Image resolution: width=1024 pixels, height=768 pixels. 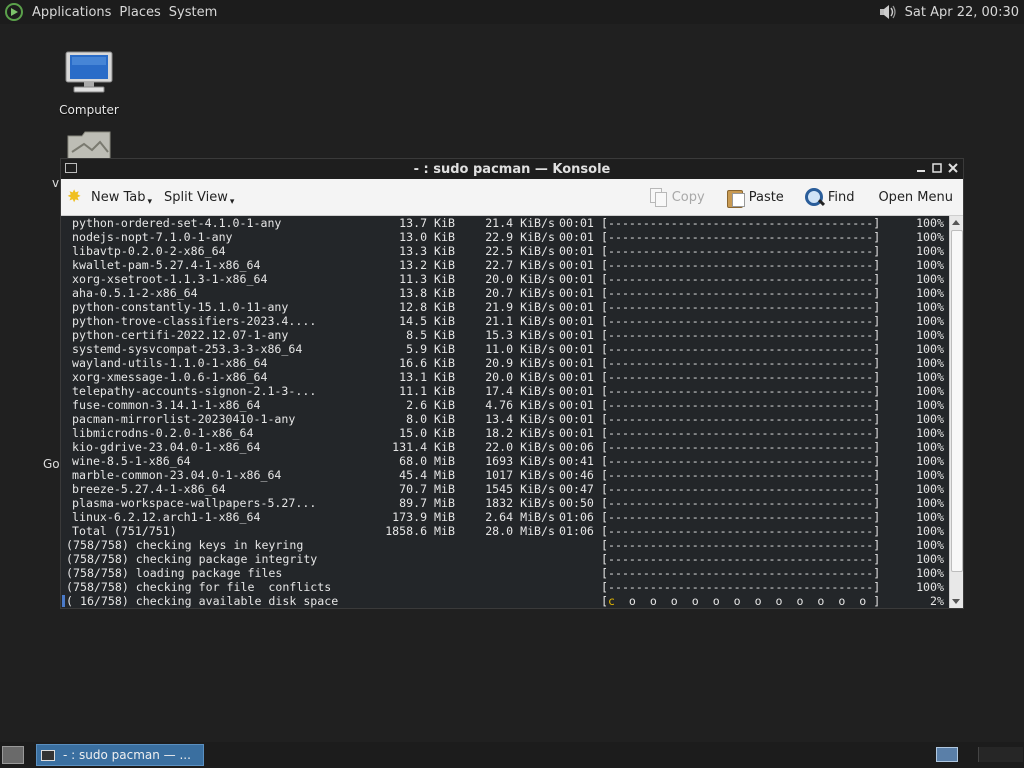 What do you see at coordinates (921, 168) in the screenshot?
I see `minimize-button` at bounding box center [921, 168].